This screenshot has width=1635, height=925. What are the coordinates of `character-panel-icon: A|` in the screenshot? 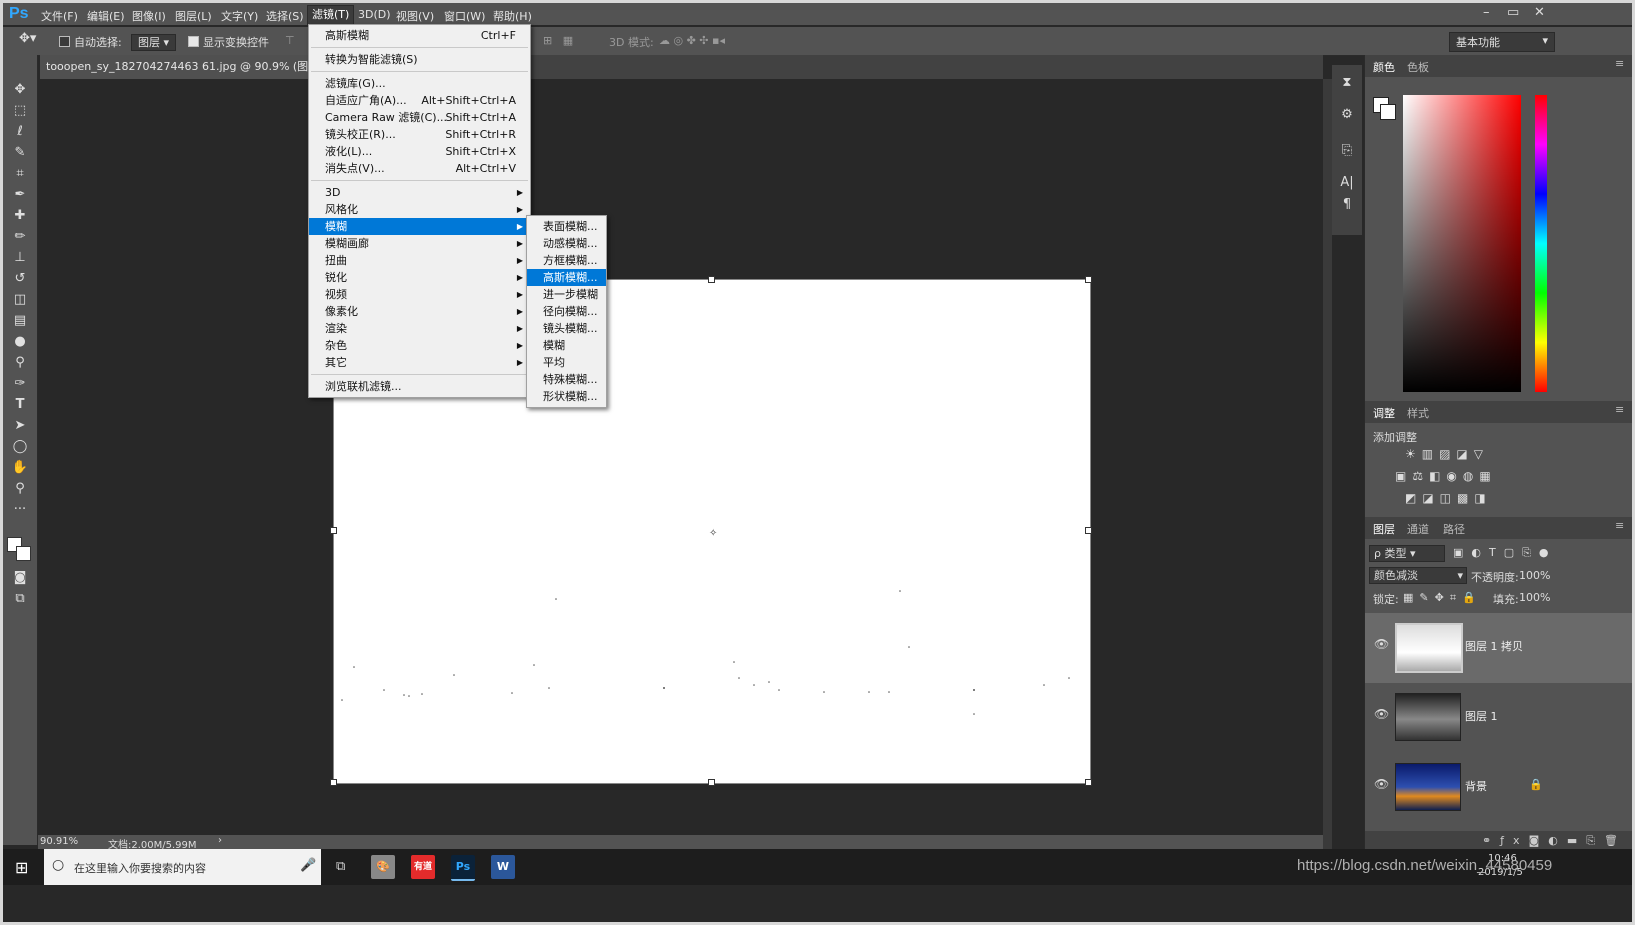 It's located at (1347, 184).